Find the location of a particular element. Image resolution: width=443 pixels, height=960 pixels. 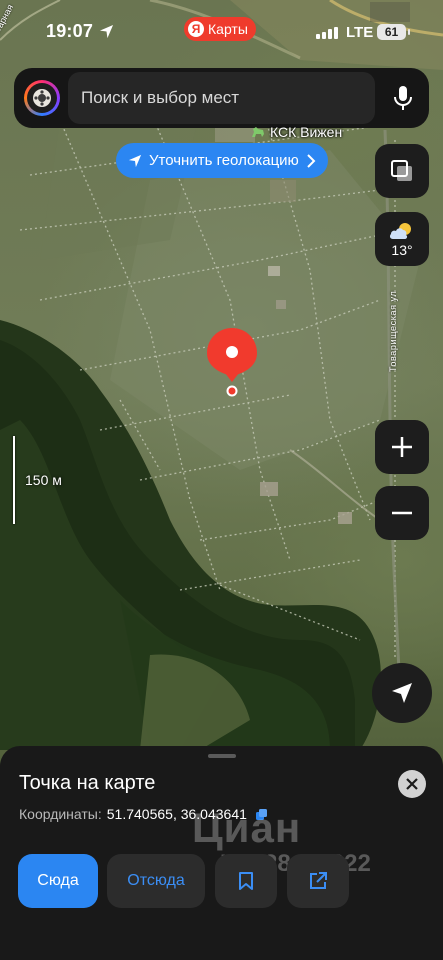

sheet-title: Точка на карте is located at coordinates (87, 783).